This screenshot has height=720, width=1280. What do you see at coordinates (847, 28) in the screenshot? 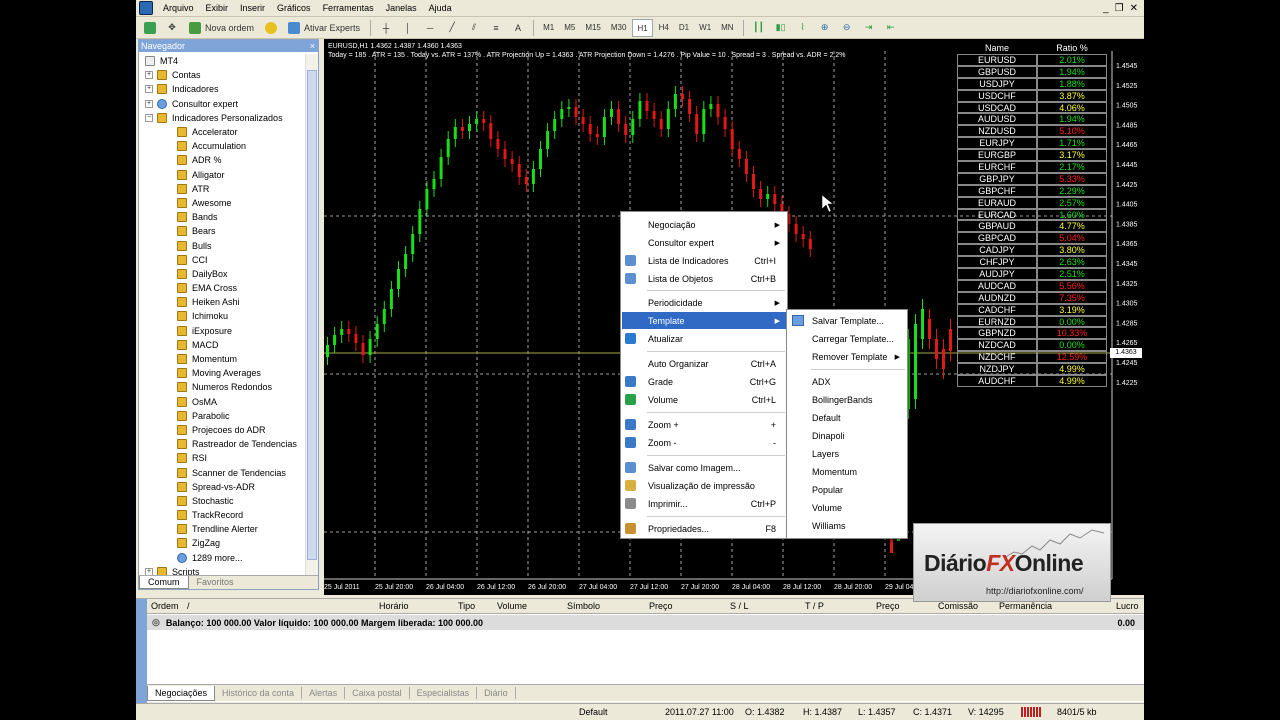
I see `zoom-out-button: ⊖` at bounding box center [847, 28].